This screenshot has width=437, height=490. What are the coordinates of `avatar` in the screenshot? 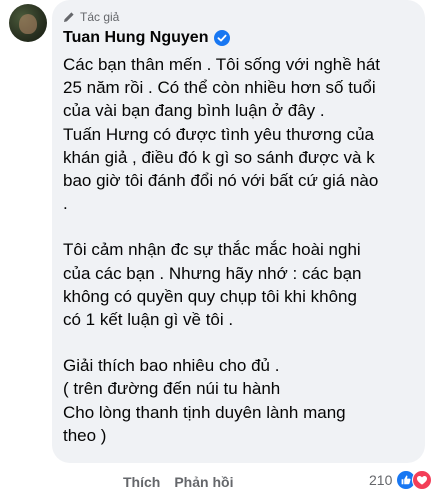 It's located at (28, 23).